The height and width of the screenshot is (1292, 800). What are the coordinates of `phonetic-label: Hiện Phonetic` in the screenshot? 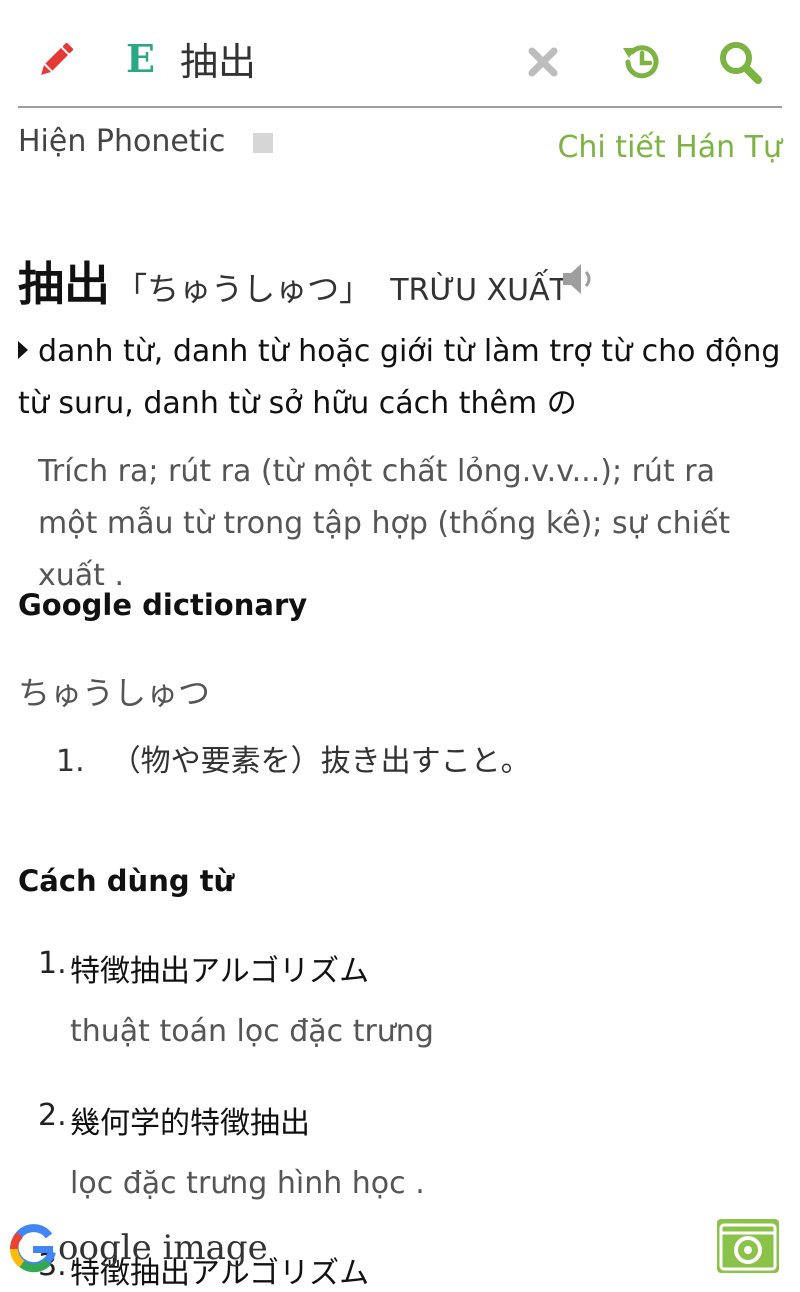 It's located at (122, 141).